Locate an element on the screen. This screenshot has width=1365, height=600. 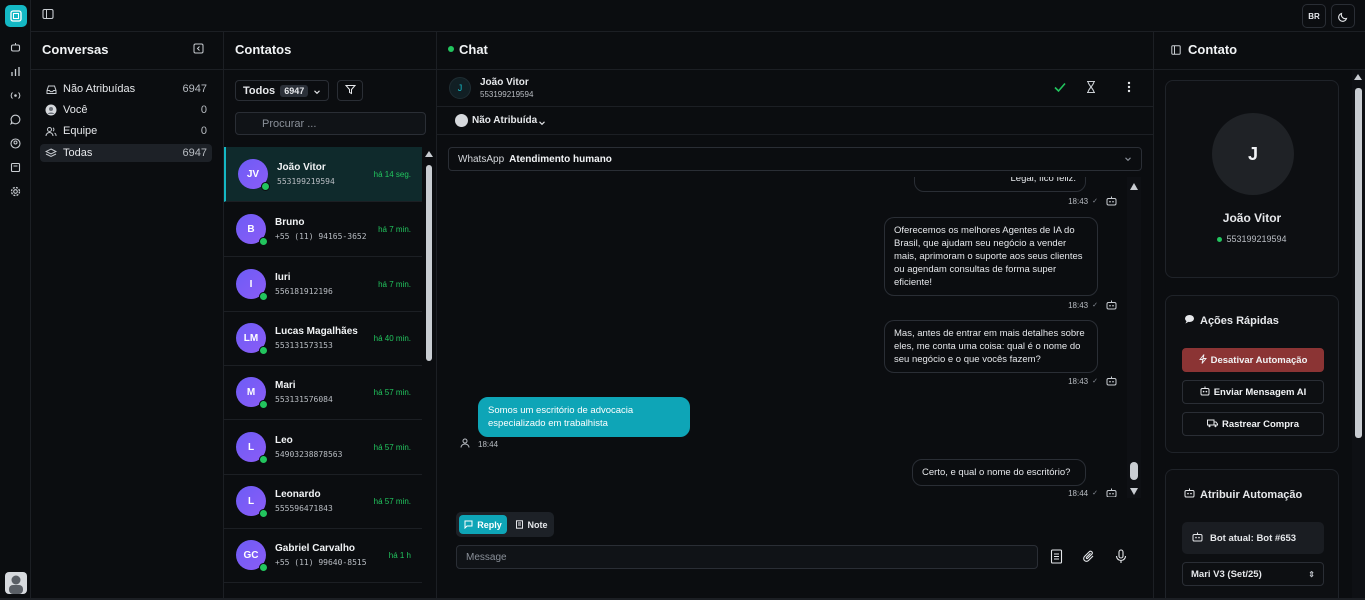
conv-filter-all: Todas 6947 is located at coordinates (126, 153).